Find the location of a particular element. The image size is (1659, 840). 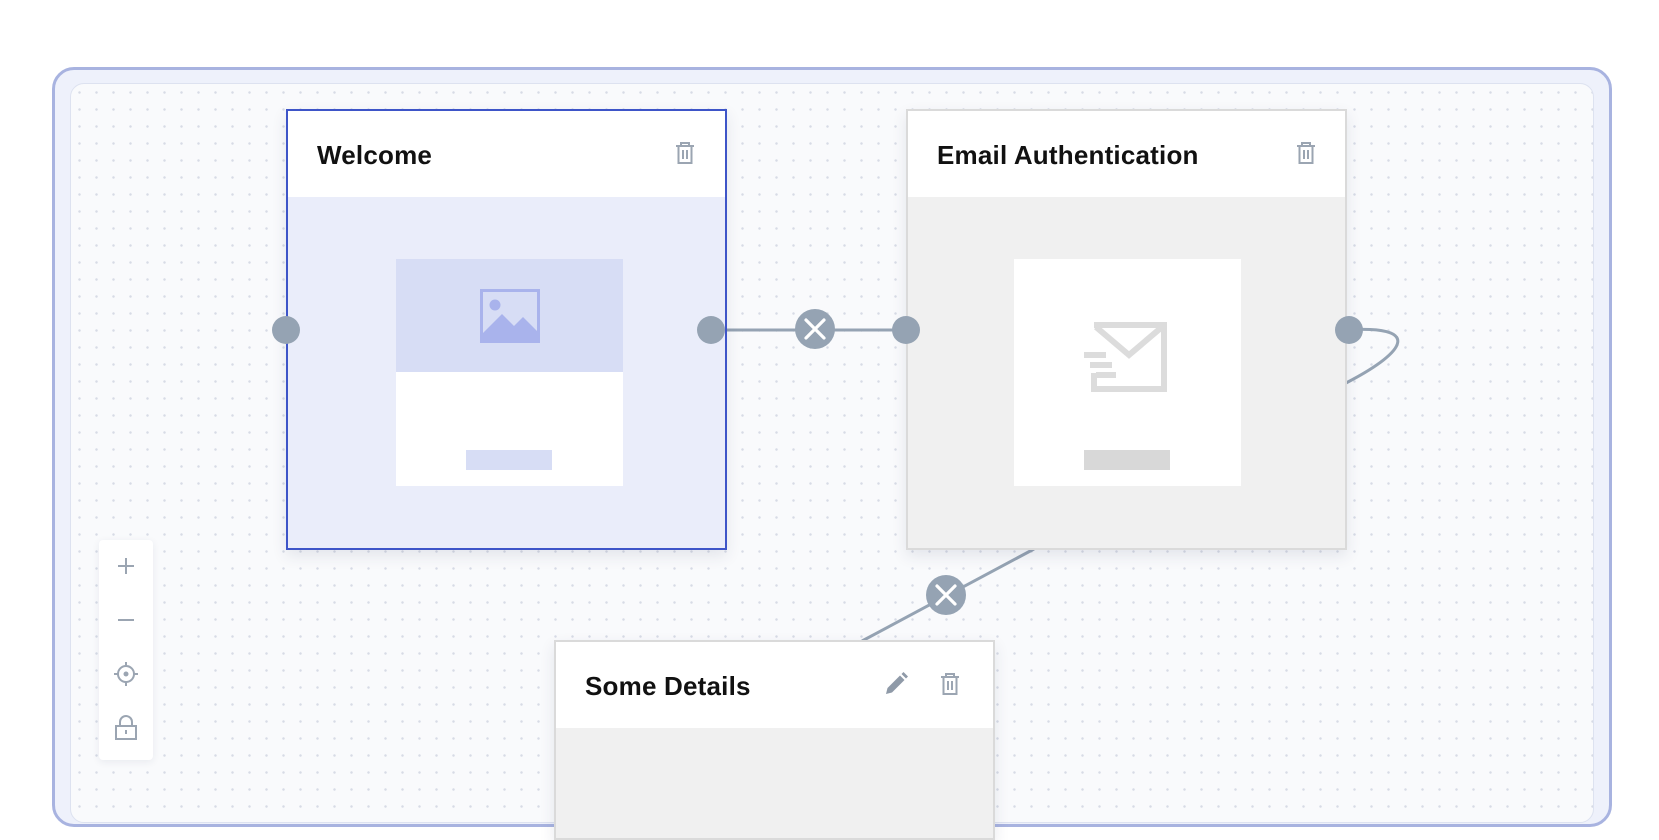

zoom-in-button is located at coordinates (126, 566).